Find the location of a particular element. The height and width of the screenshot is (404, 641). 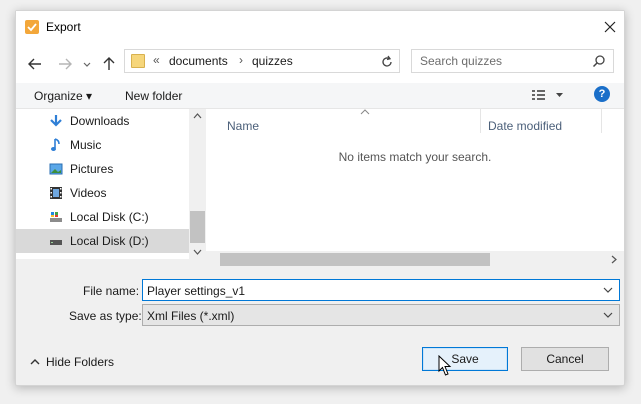

command-bar: Organize ▾ New folder ? is located at coordinates (320, 96).